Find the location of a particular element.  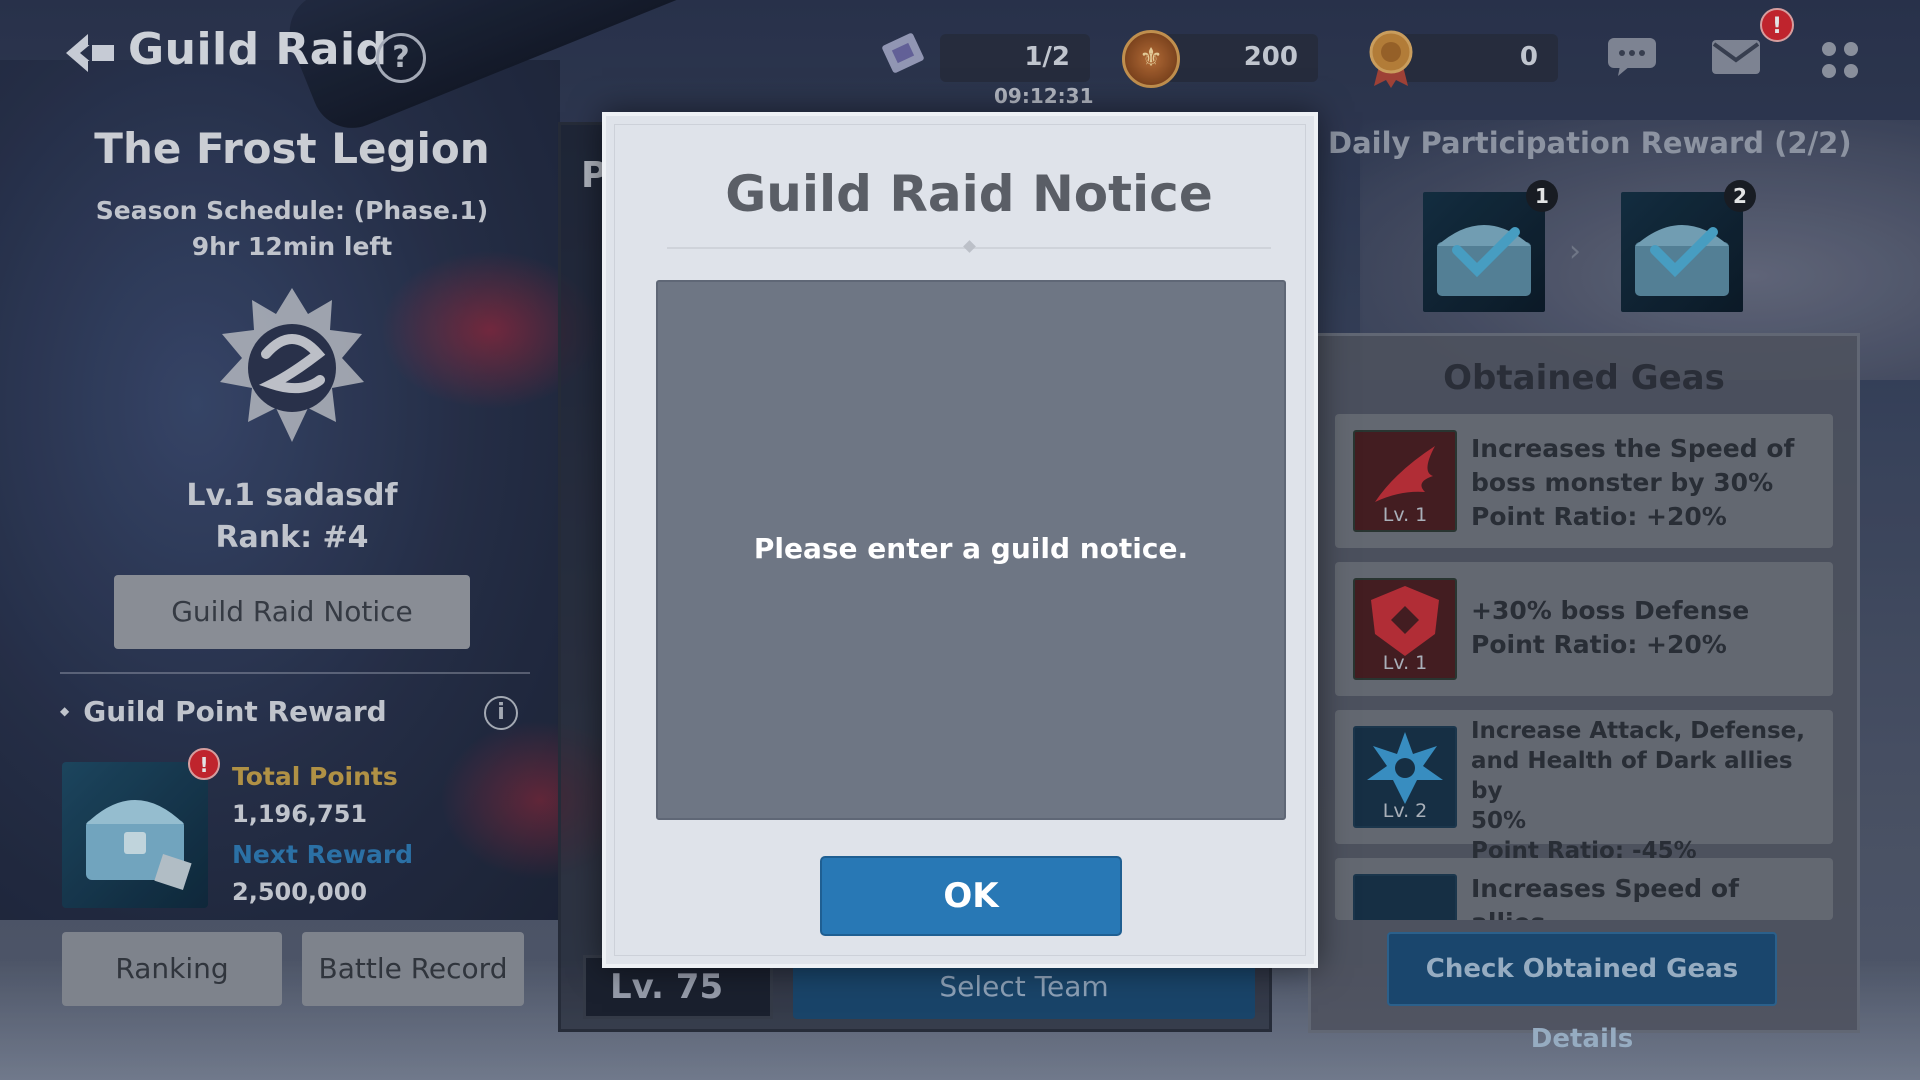

notice-message: Please enter a guild notice. is located at coordinates (971, 548).